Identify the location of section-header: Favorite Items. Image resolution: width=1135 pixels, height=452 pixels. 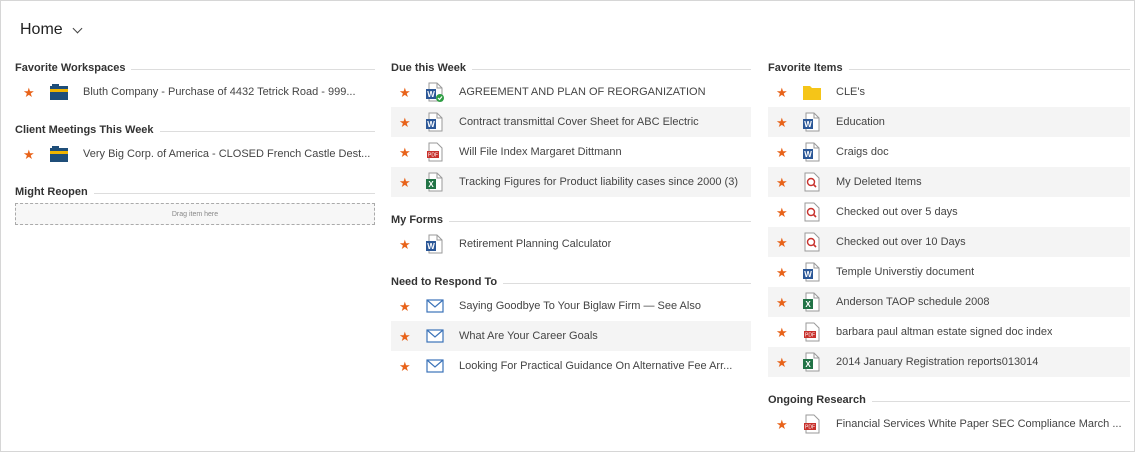
(949, 68).